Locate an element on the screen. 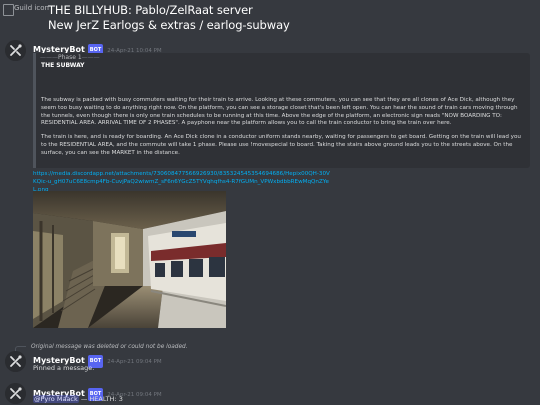 The height and width of the screenshot is (405, 540). server-title: THE BILLYHUB: Pablo/ZelRaat server is located at coordinates (150, 10).